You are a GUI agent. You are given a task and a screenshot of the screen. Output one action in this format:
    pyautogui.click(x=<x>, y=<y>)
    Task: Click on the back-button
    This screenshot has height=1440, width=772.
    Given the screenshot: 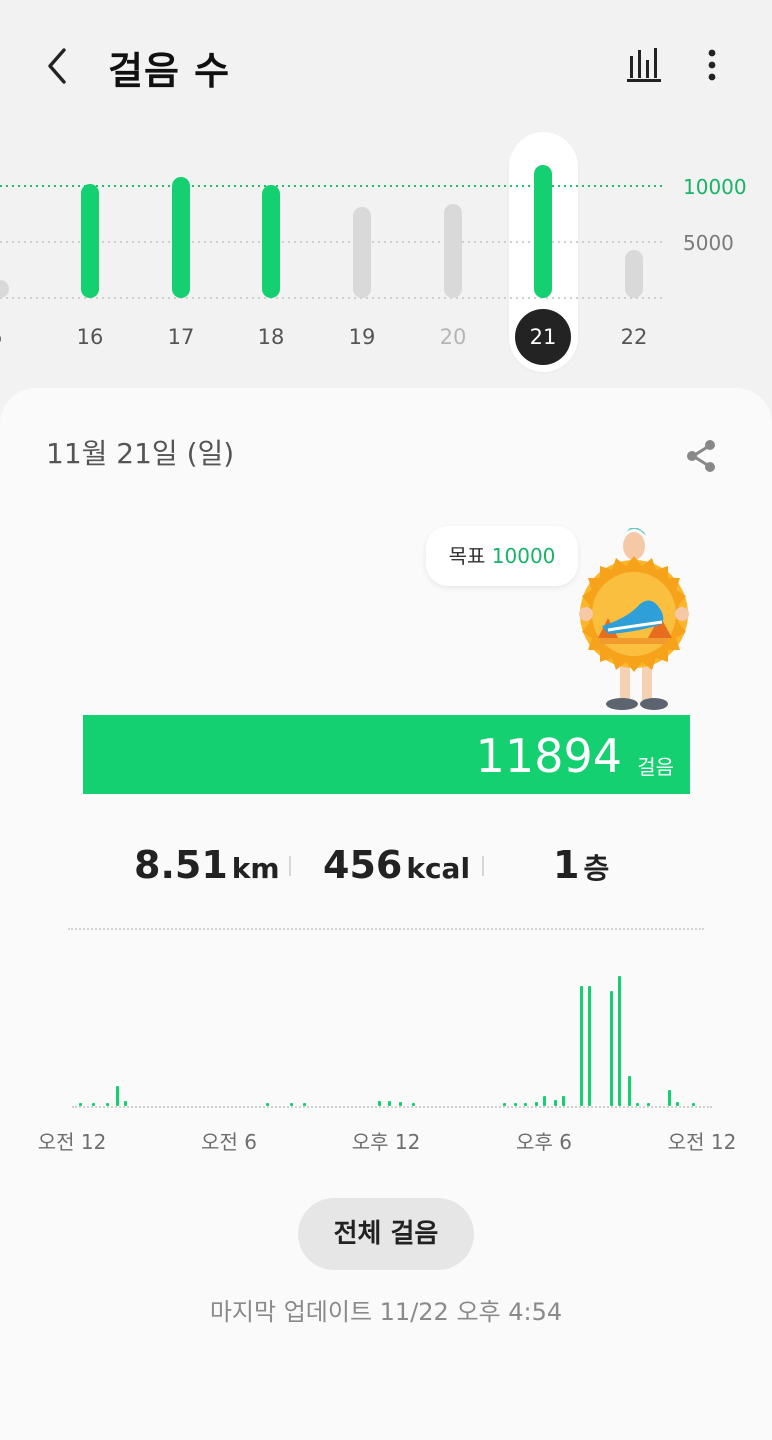 What is the action you would take?
    pyautogui.click(x=59, y=65)
    